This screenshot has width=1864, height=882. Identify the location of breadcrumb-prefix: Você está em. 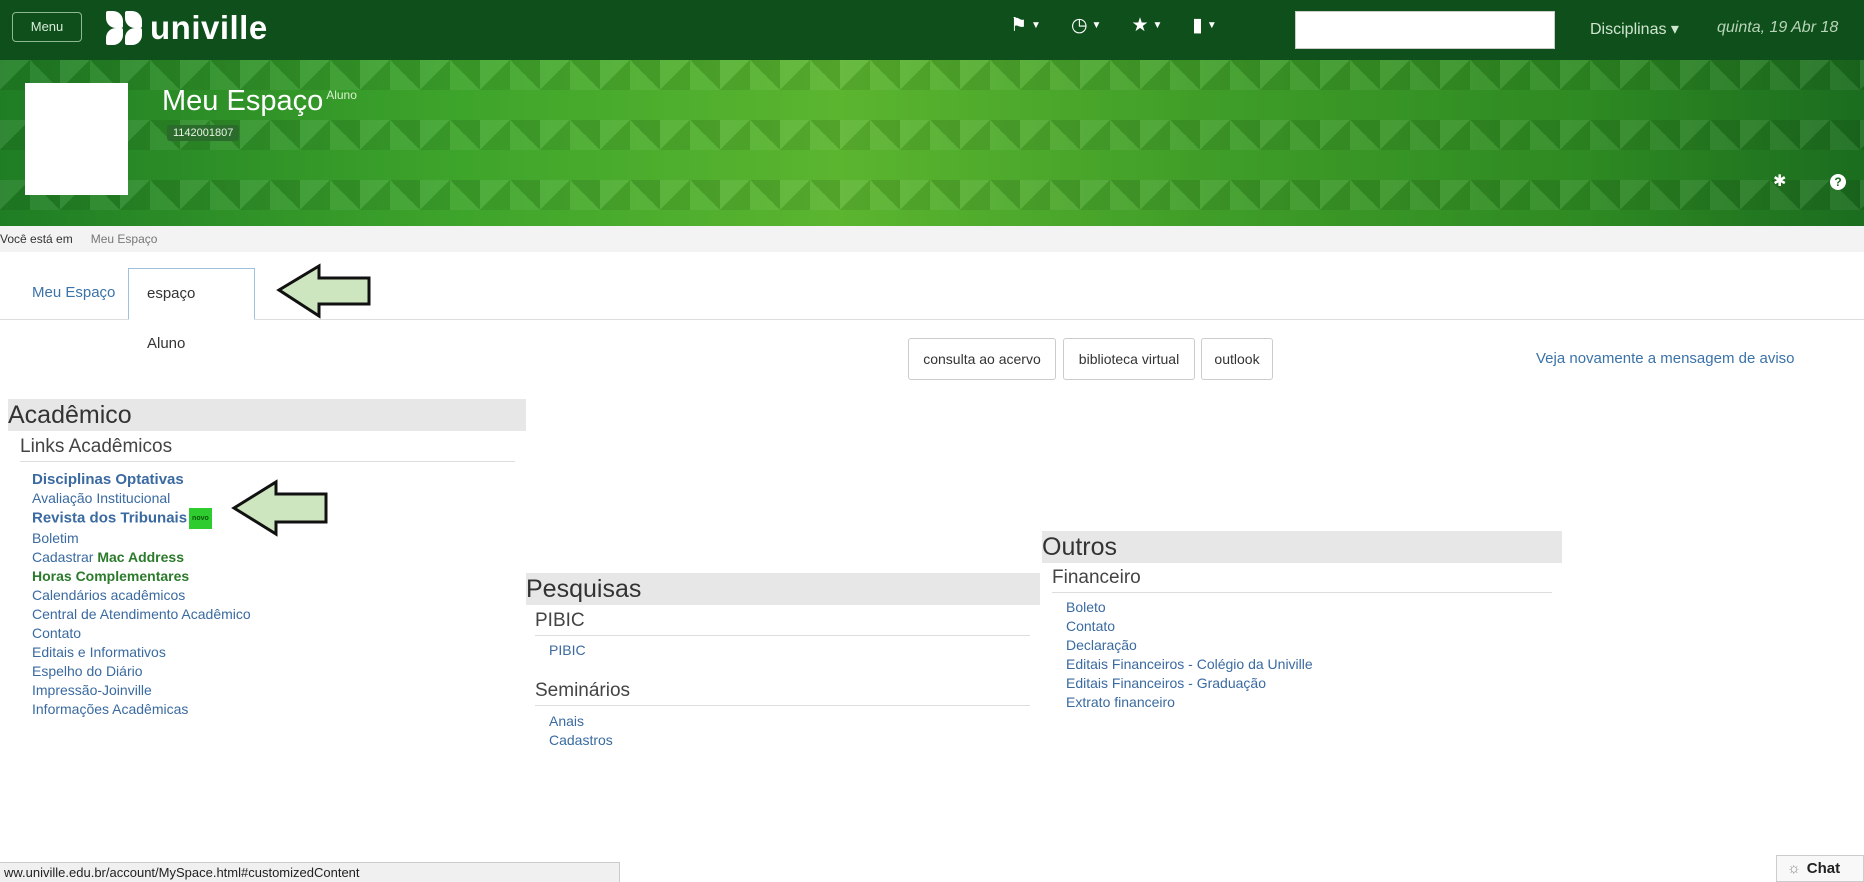
(36, 239).